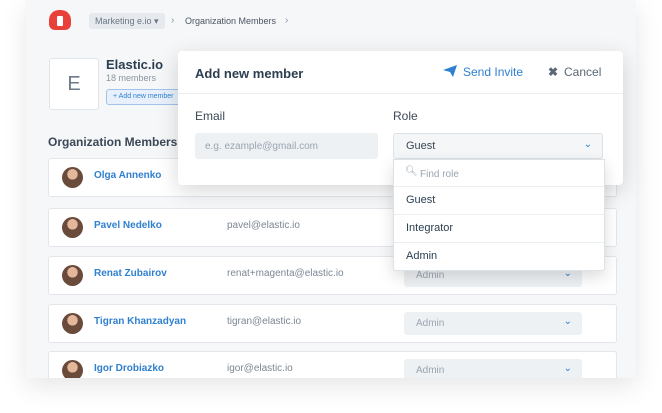  I want to click on org-switcher: Marketing e.io ▾, so click(127, 21).